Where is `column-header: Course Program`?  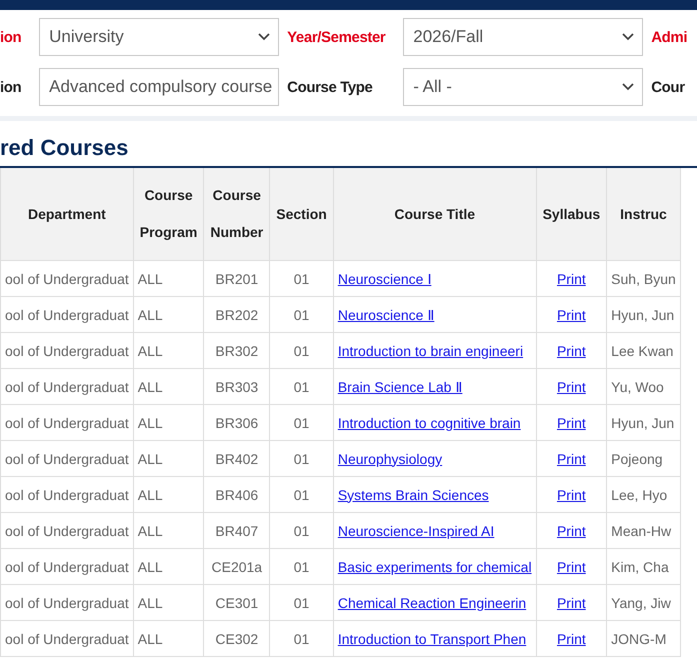
column-header: Course Program is located at coordinates (168, 214).